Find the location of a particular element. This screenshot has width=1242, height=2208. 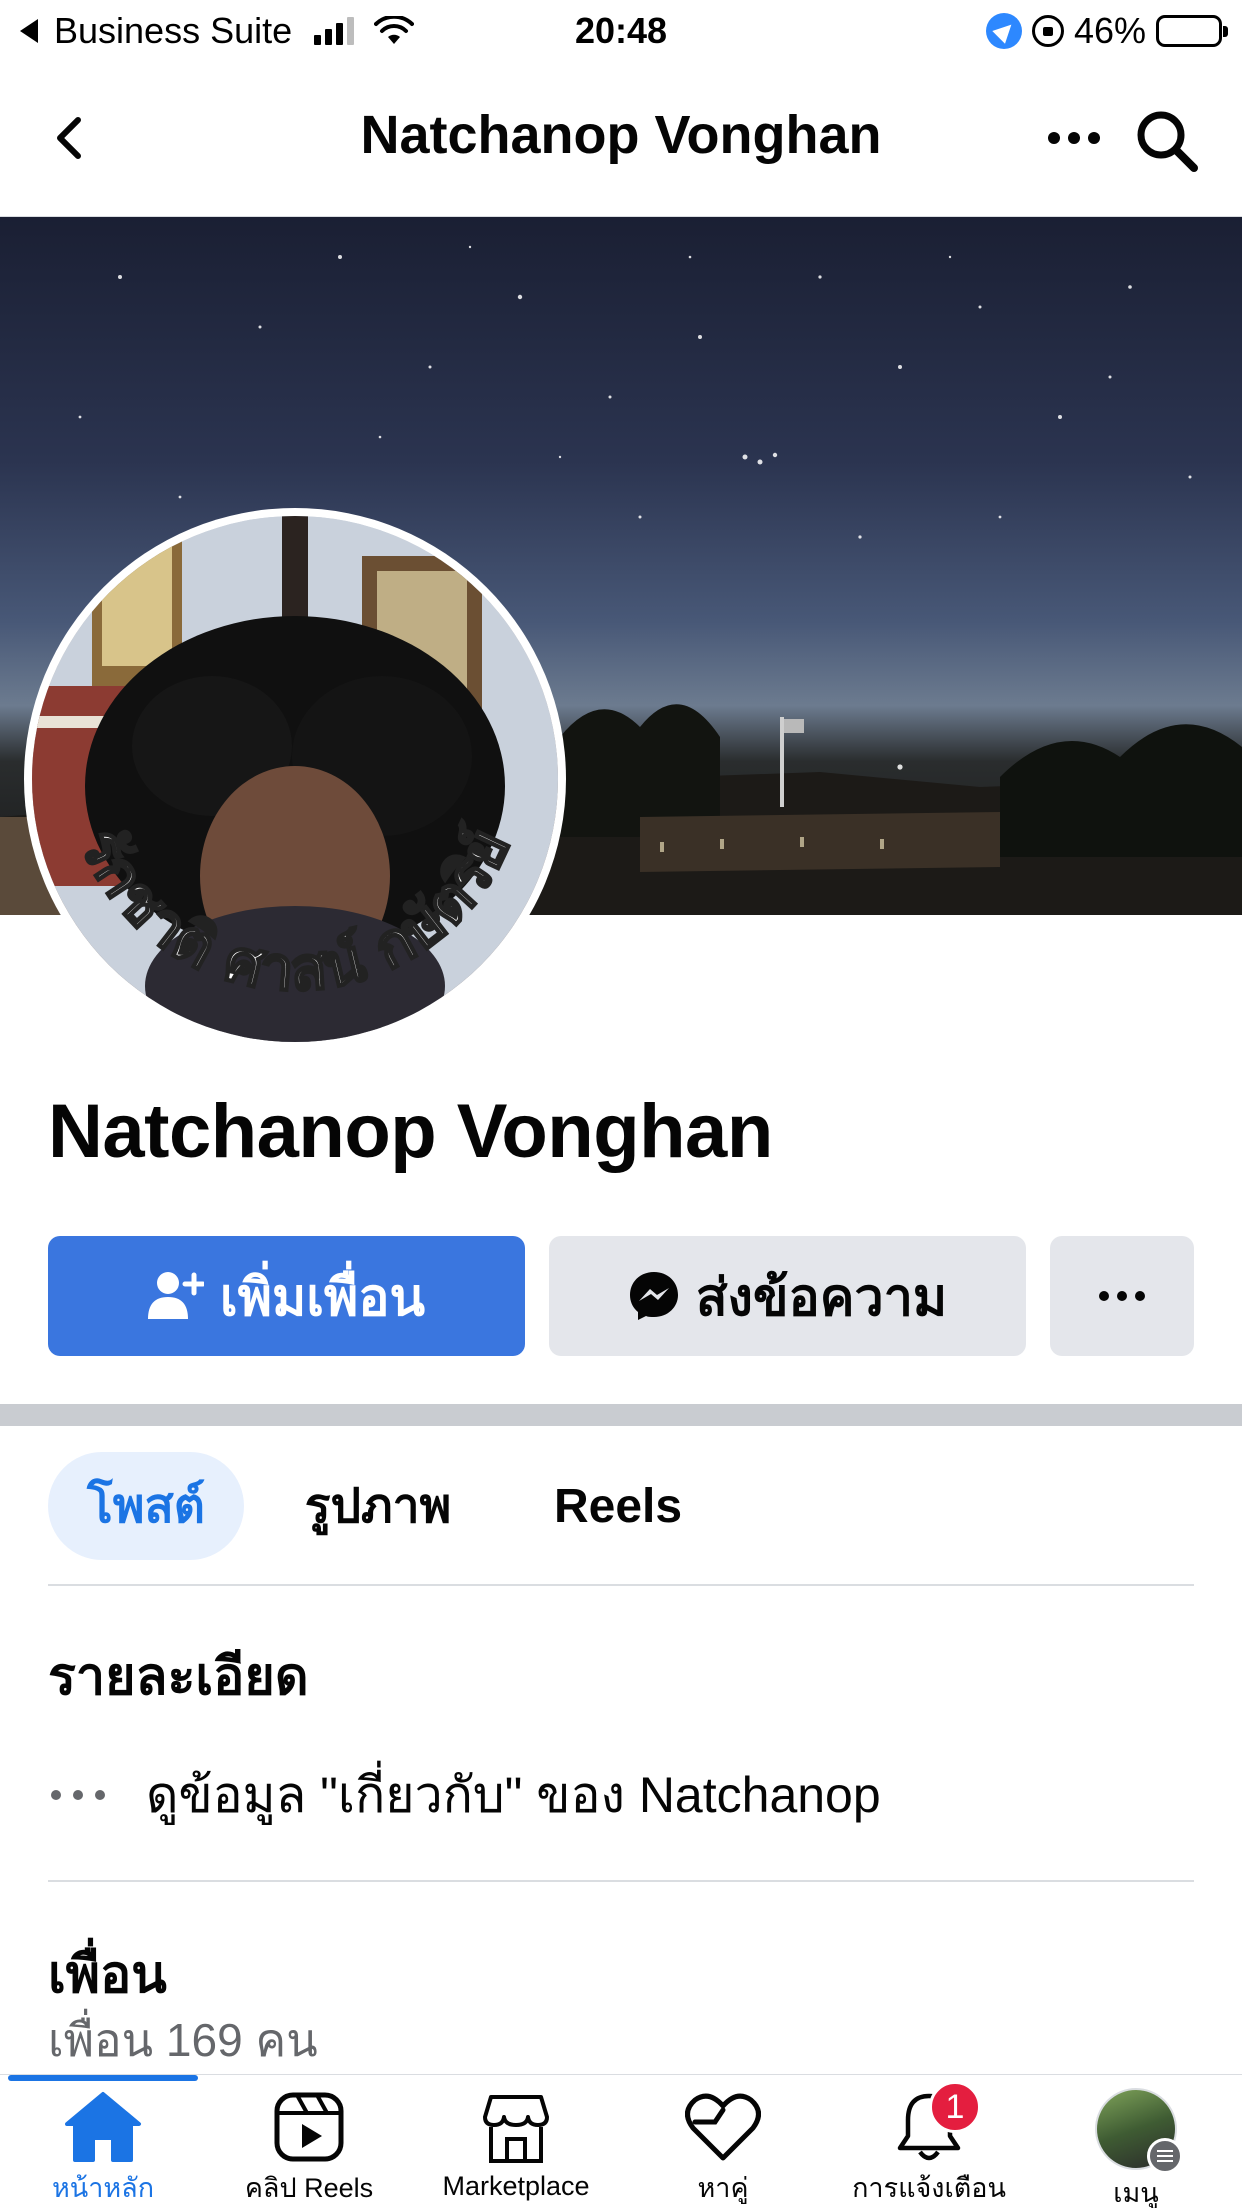

nav-dating-label: หาคู่ is located at coordinates (723, 2188).